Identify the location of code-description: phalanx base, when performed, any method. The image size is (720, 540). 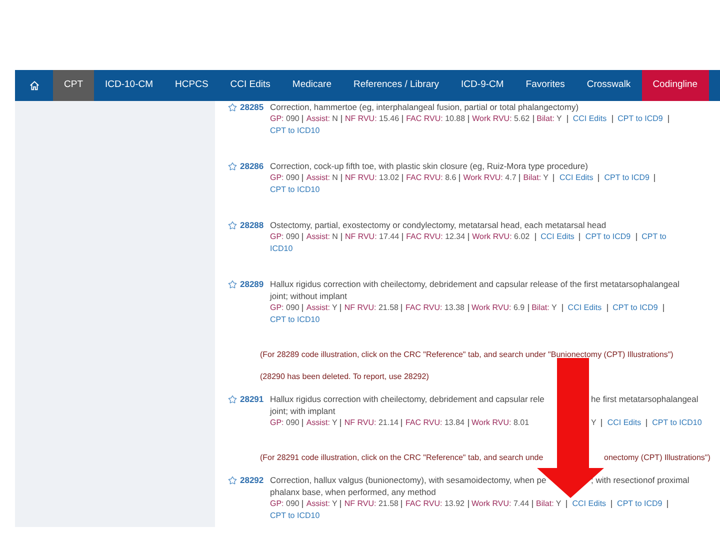
(353, 492).